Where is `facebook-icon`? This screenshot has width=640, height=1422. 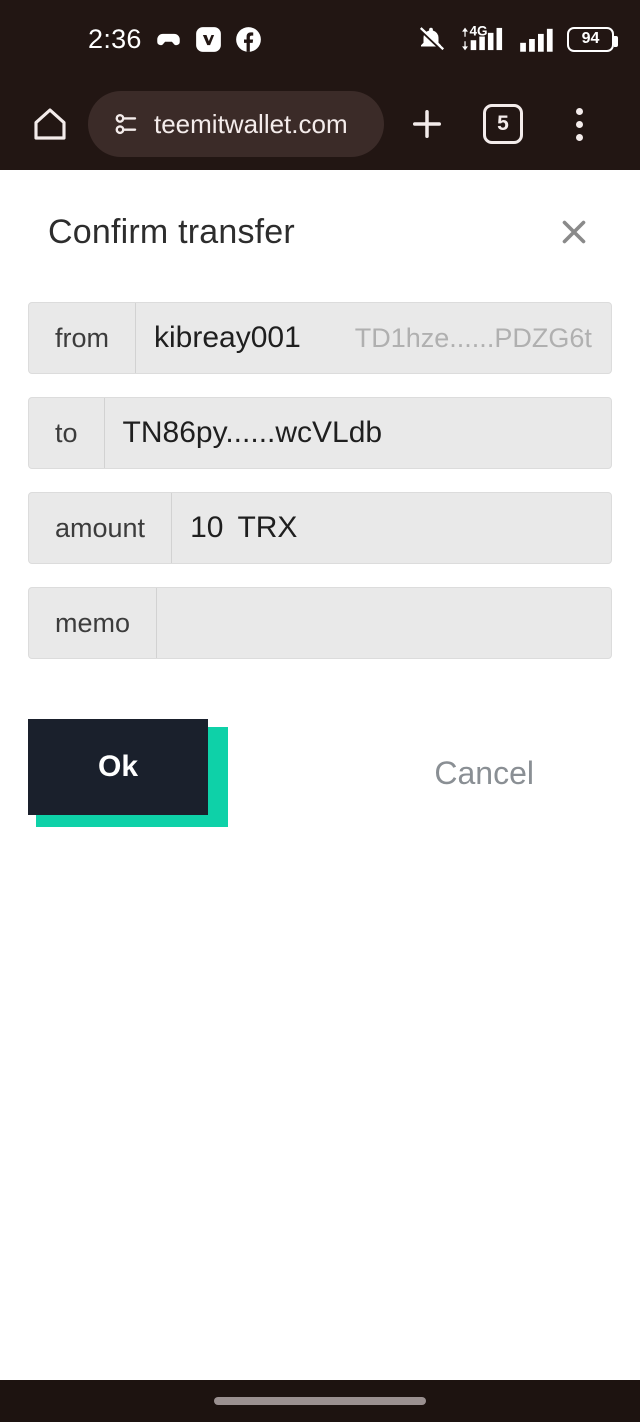 facebook-icon is located at coordinates (248, 39).